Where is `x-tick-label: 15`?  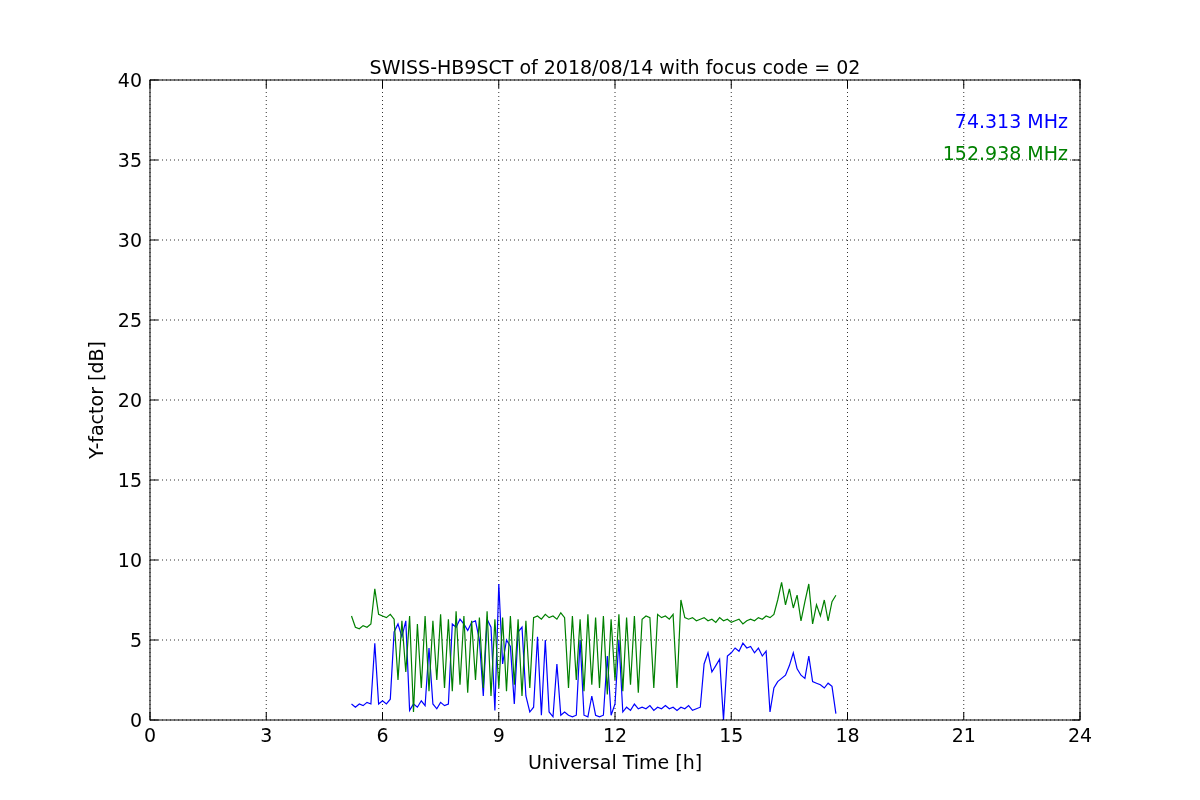
x-tick-label: 15 is located at coordinates (731, 735).